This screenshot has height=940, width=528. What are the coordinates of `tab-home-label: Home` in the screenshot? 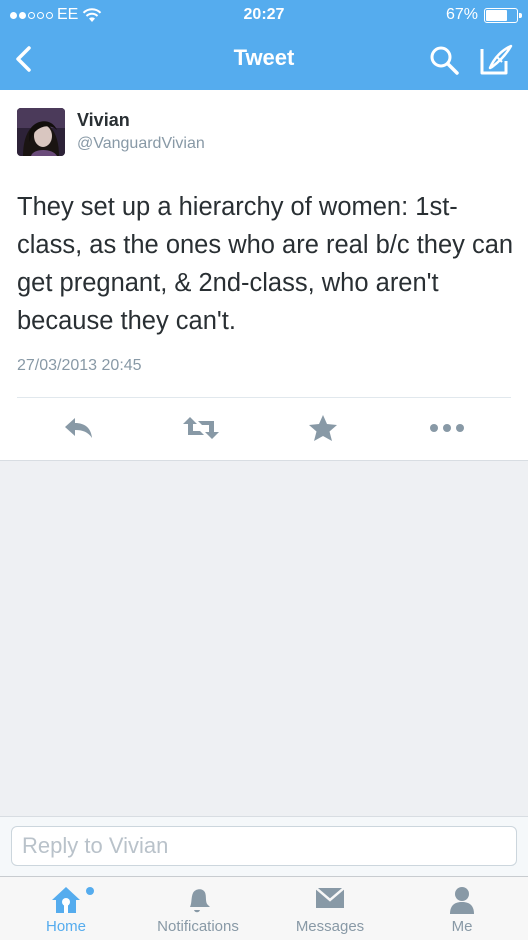 It's located at (65, 926).